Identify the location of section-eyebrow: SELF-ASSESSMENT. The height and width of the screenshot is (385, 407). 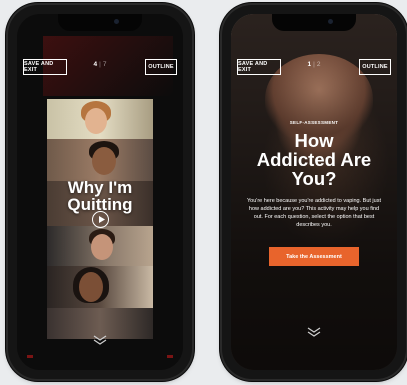
(314, 122).